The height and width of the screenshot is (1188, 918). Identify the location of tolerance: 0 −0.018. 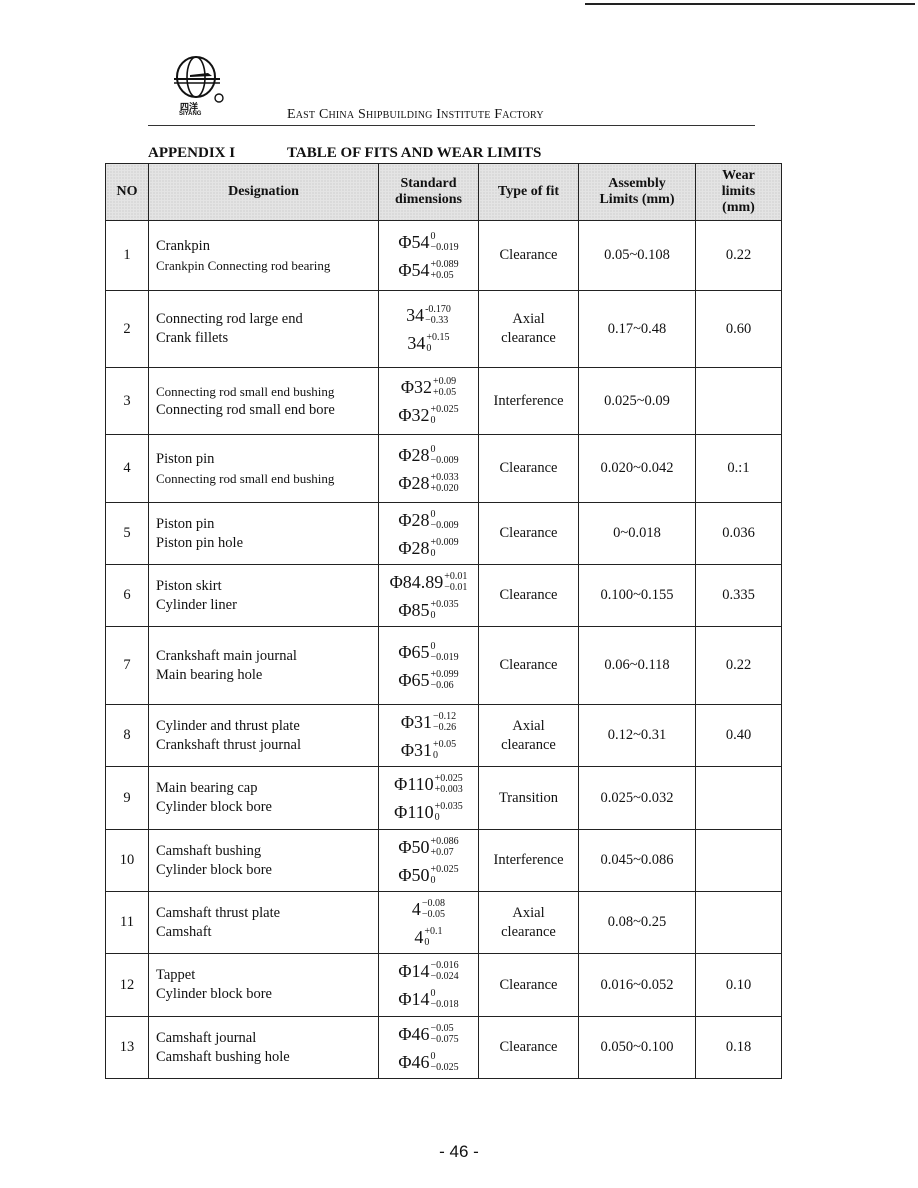
(445, 999).